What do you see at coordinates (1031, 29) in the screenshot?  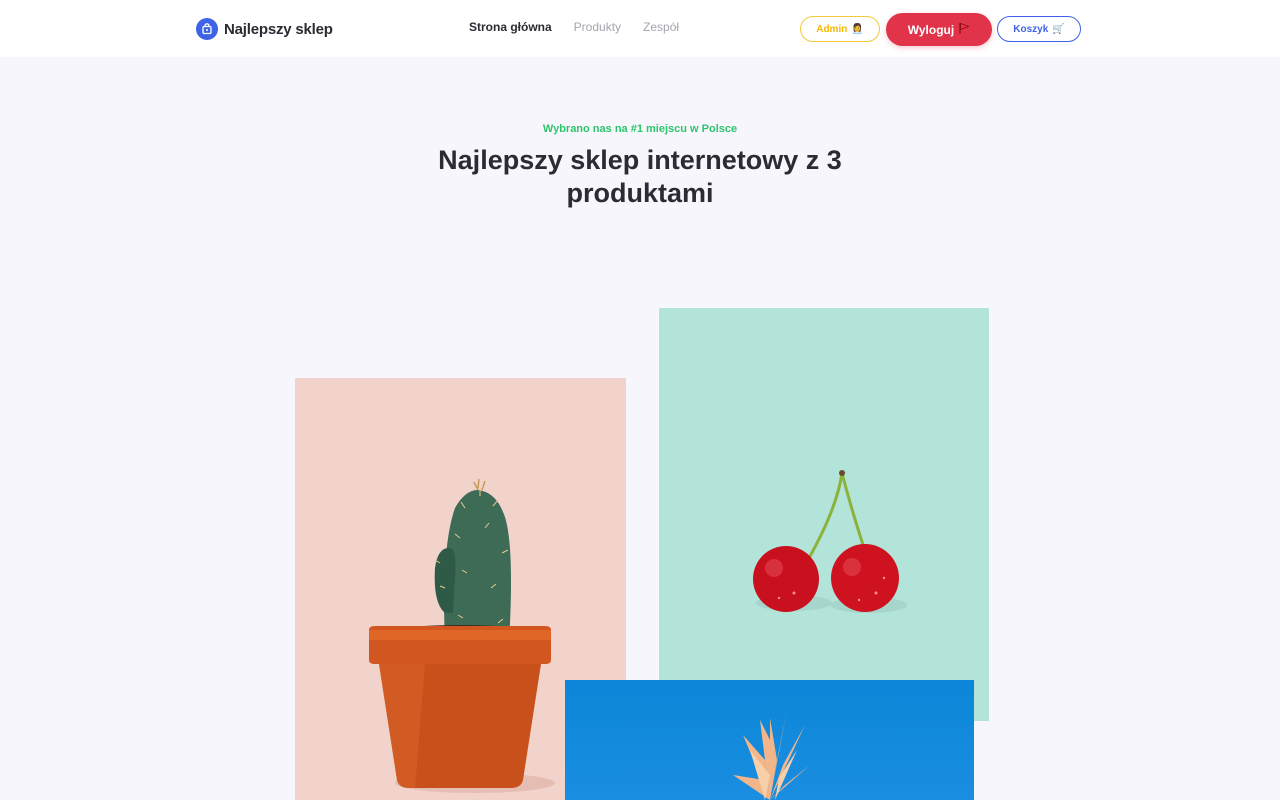 I see `cart-button-label: Koszyk` at bounding box center [1031, 29].